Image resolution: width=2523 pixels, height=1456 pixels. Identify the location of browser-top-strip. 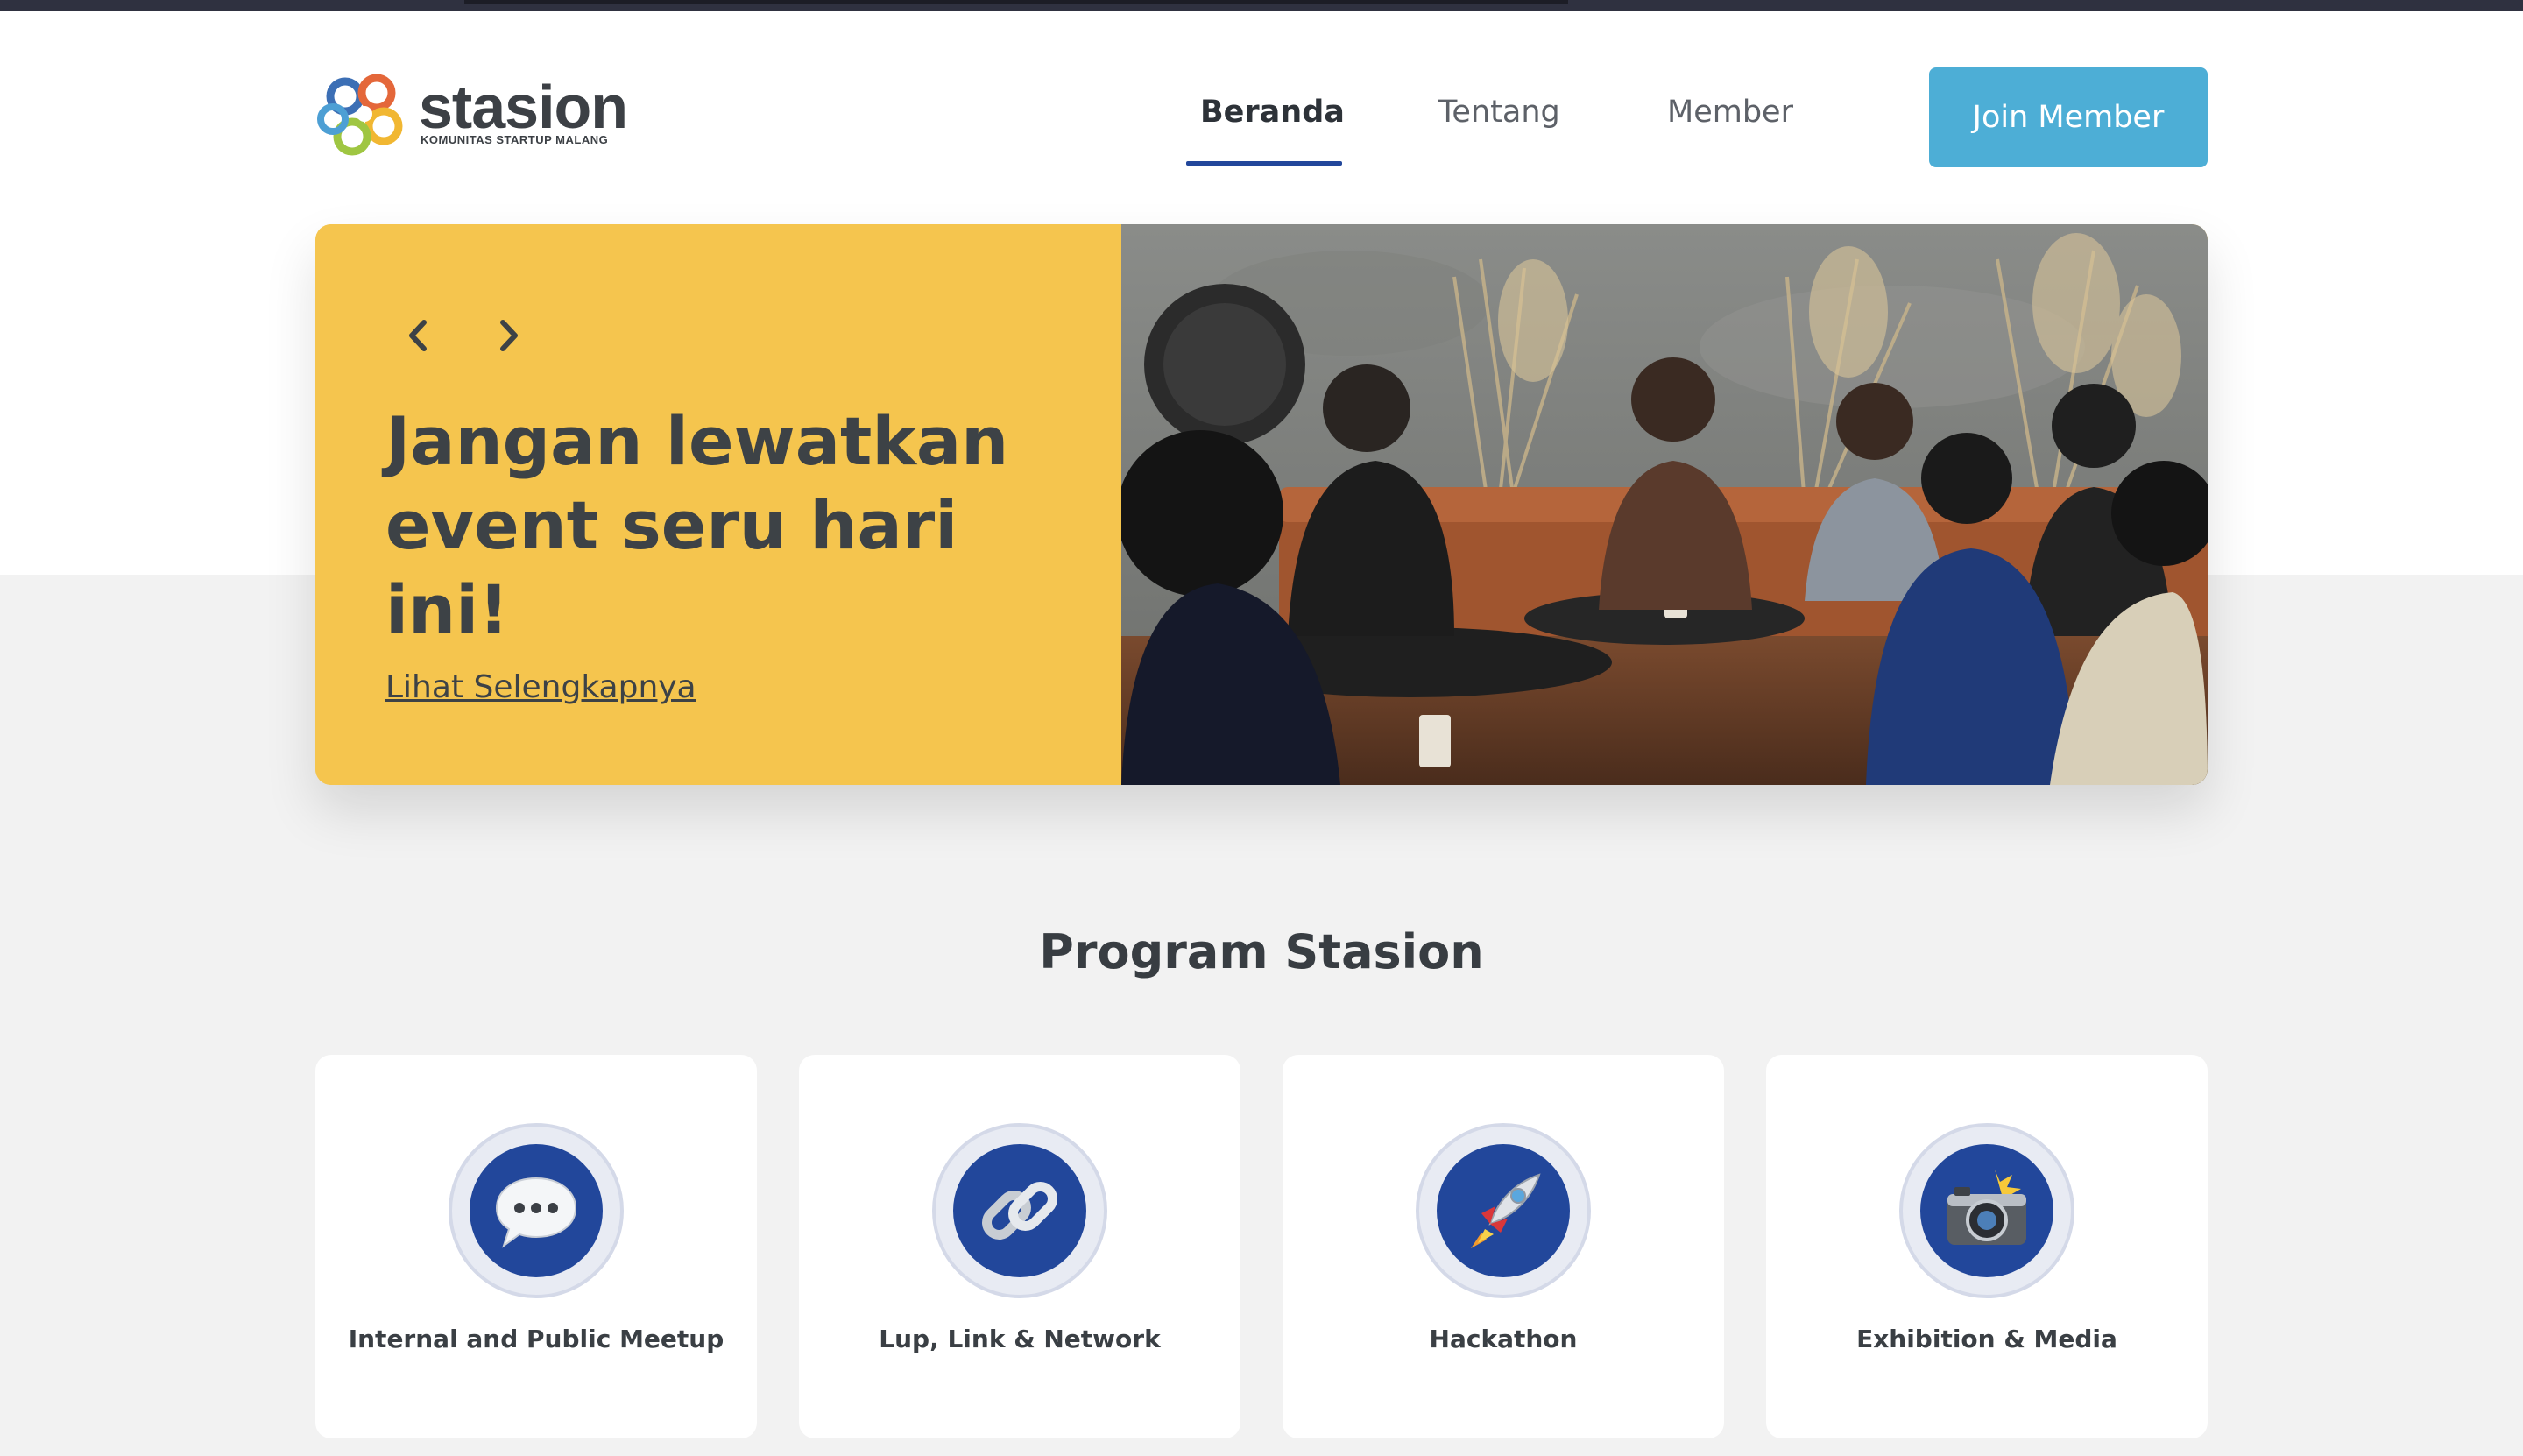
(1261, 5).